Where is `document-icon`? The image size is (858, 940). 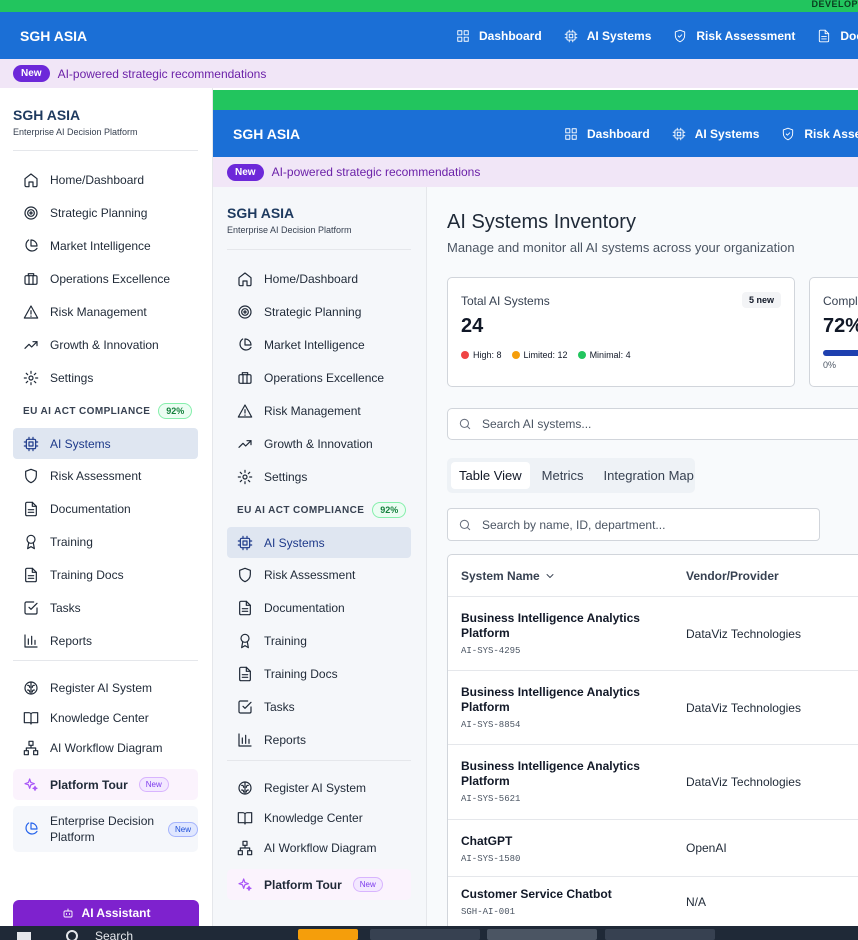 document-icon is located at coordinates (245, 674).